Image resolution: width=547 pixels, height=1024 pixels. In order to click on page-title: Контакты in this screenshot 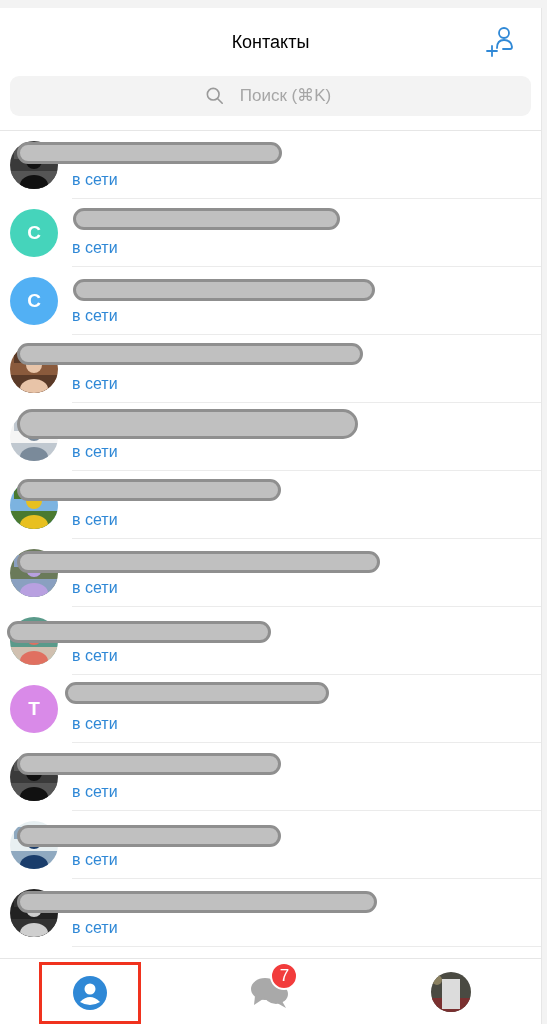, I will do `click(270, 42)`.